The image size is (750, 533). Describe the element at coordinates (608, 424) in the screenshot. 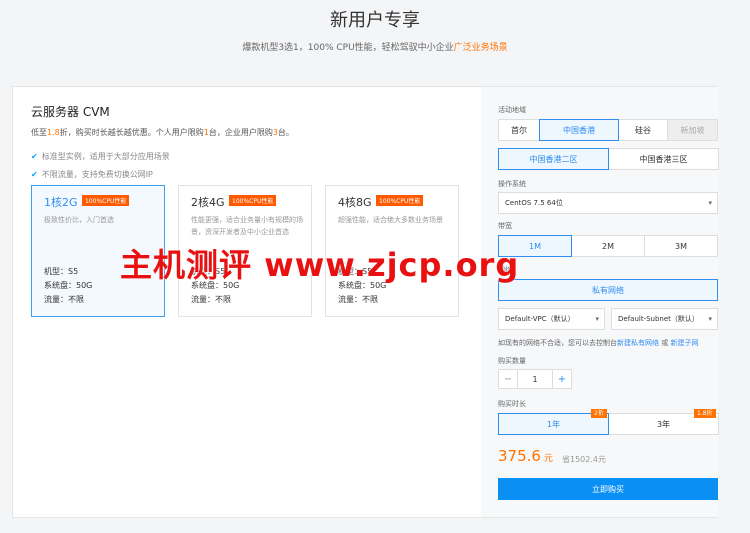

I see `duration-selector: 1年 3年` at that location.